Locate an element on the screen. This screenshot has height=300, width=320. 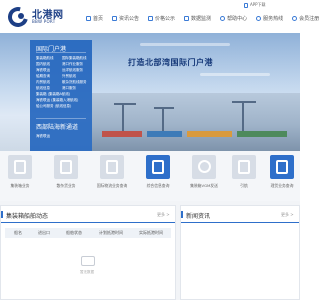
search-icon is located at coordinates (204, 167).